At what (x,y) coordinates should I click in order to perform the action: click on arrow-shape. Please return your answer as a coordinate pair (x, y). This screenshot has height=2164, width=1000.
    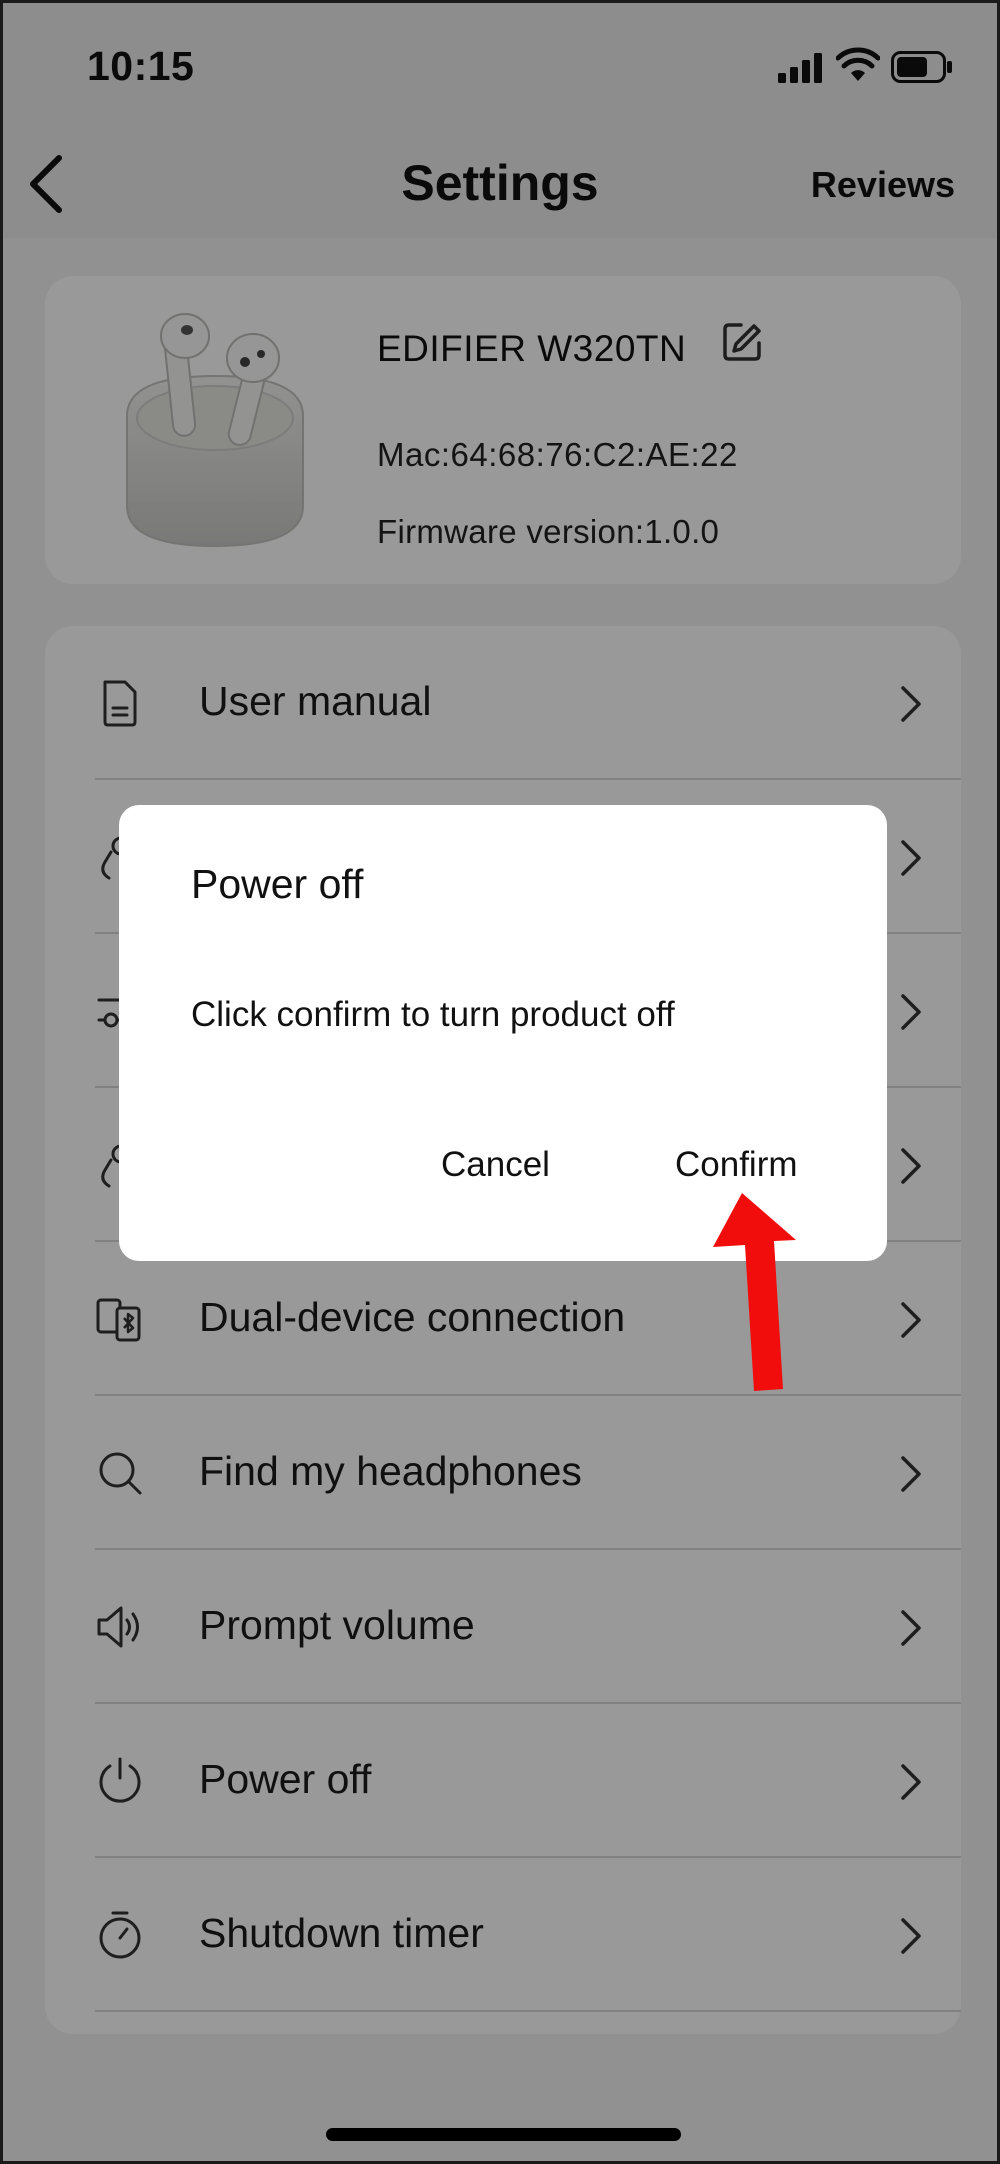
    Looking at the image, I should click on (754, 1292).